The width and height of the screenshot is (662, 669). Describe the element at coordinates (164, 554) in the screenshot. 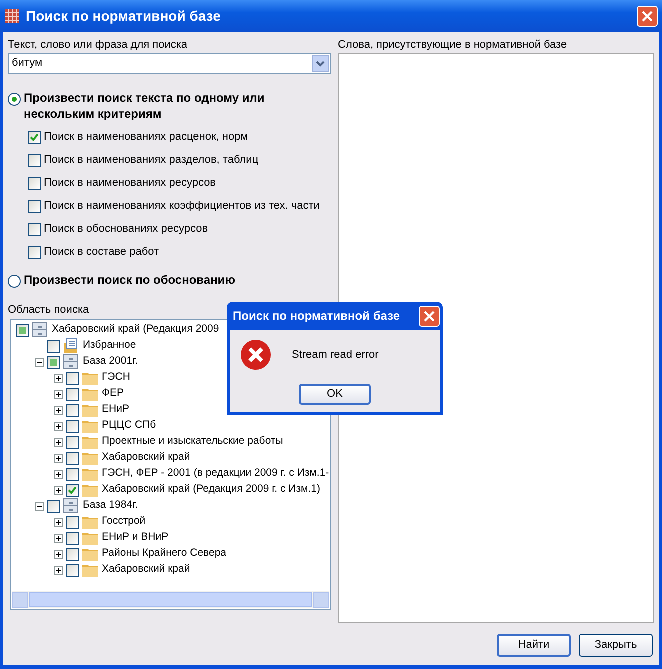

I see `tree-item: Районы Крайнего Севера` at that location.